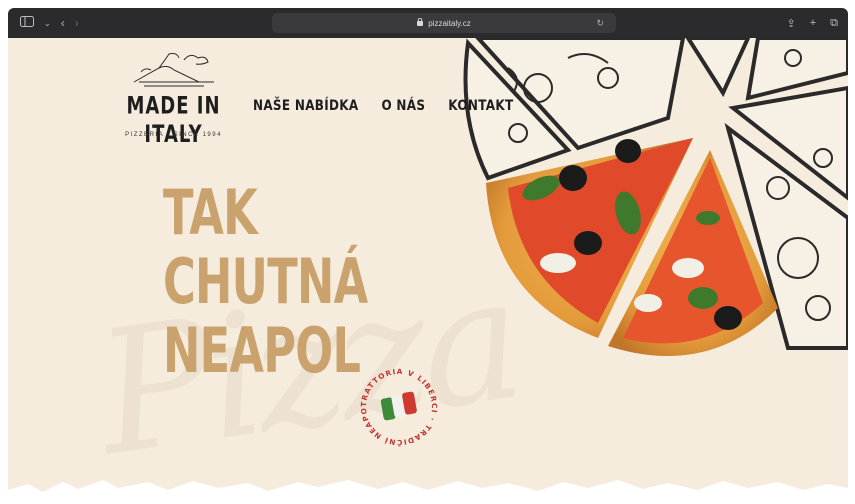 The height and width of the screenshot is (504, 855). Describe the element at coordinates (173, 120) in the screenshot. I see `logo-title: MADE IN ITALY` at that location.